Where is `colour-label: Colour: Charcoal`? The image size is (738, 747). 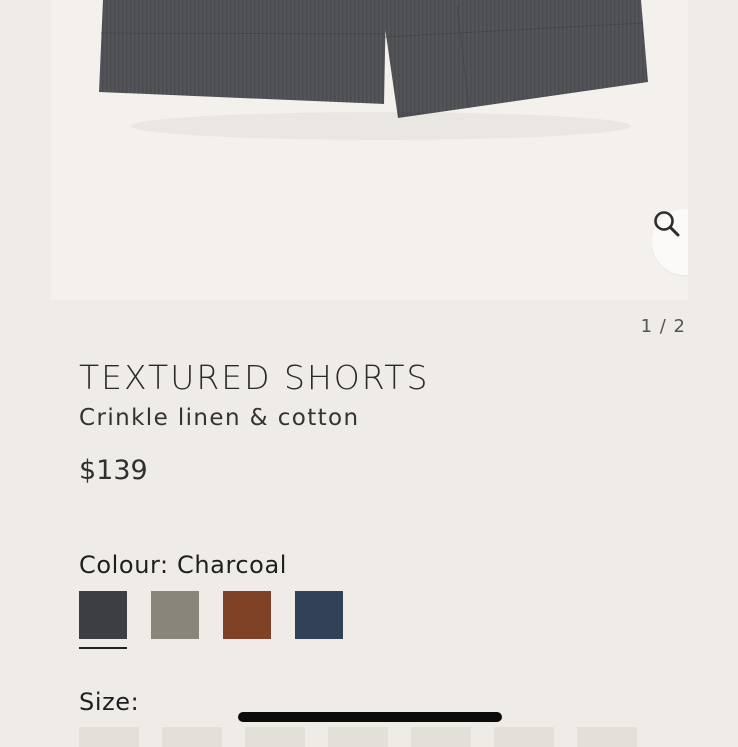
colour-label: Colour: Charcoal is located at coordinates (183, 565).